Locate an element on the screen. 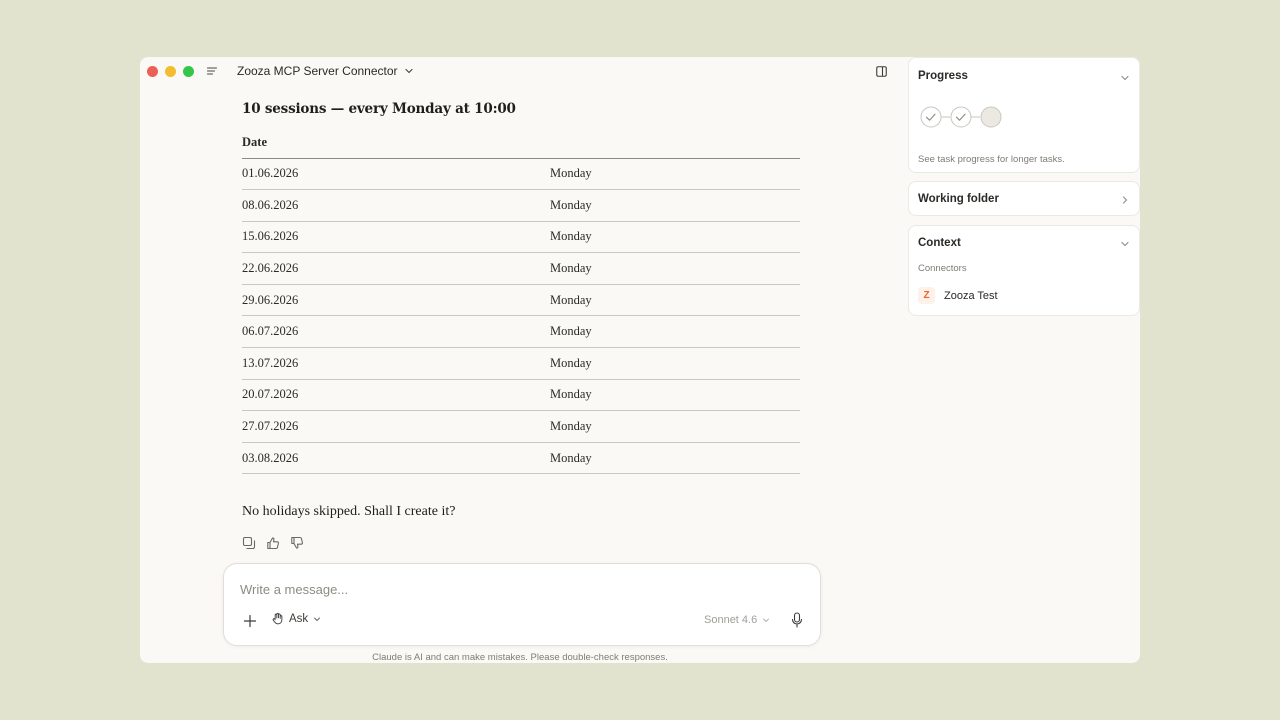 This screenshot has height=720, width=1280. context-card: Context Connectors Z Zooza Test is located at coordinates (1024, 270).